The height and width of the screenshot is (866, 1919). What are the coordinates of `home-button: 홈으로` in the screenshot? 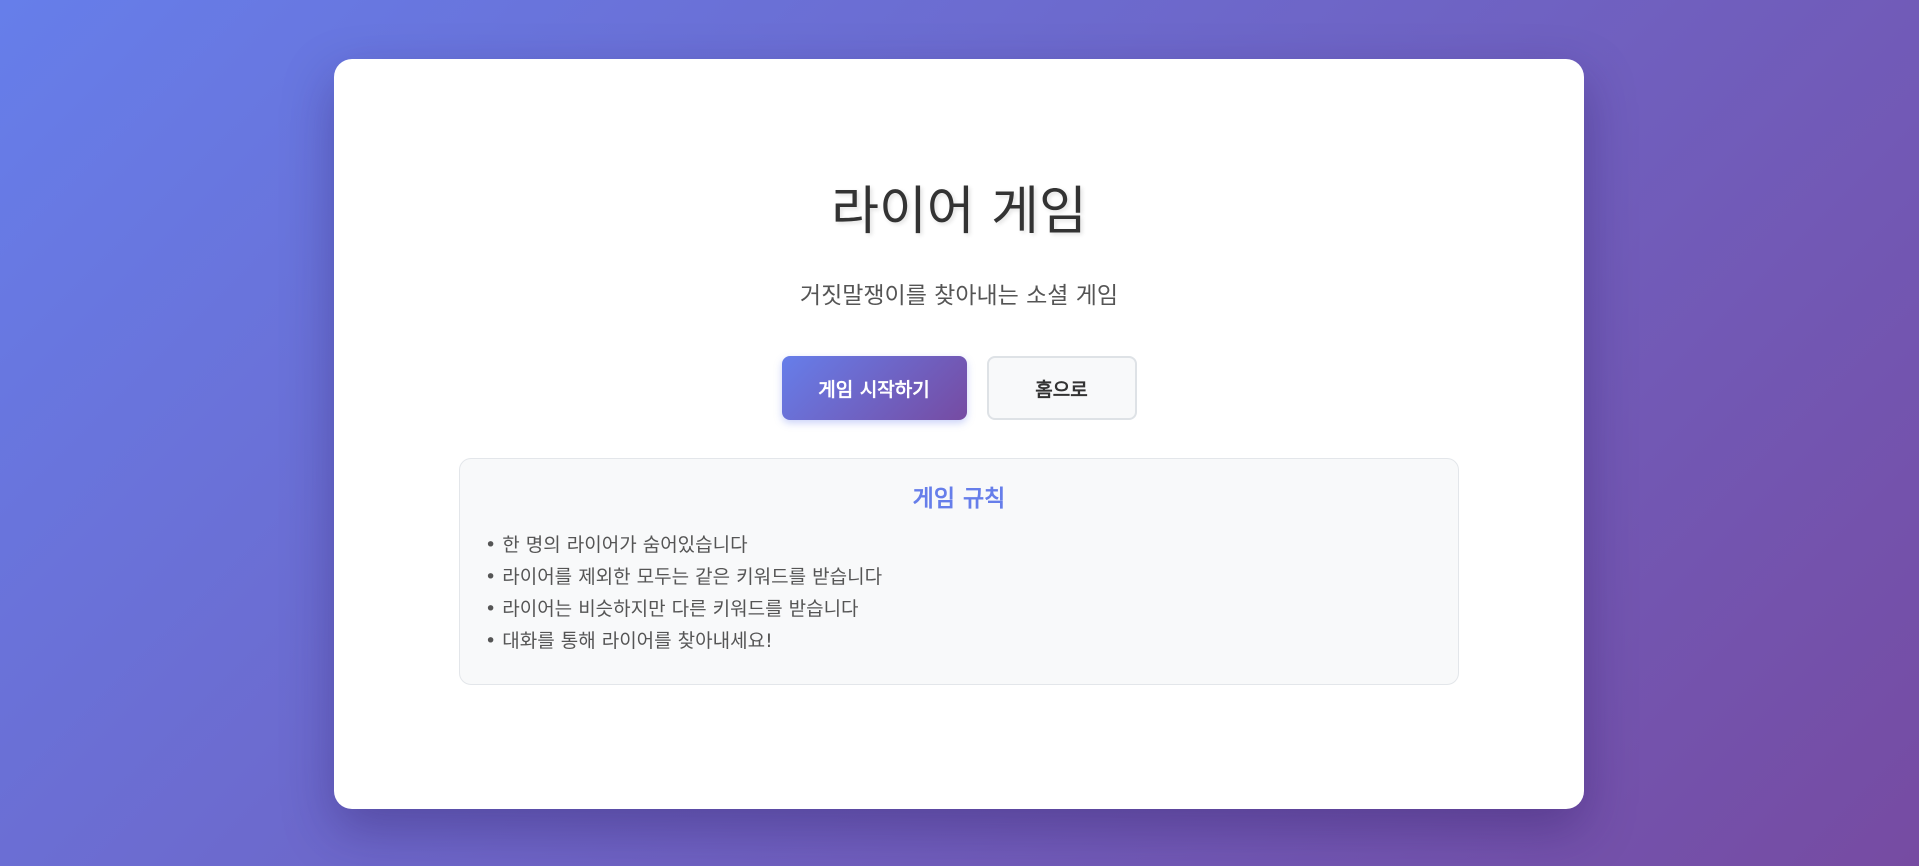 It's located at (1061, 388).